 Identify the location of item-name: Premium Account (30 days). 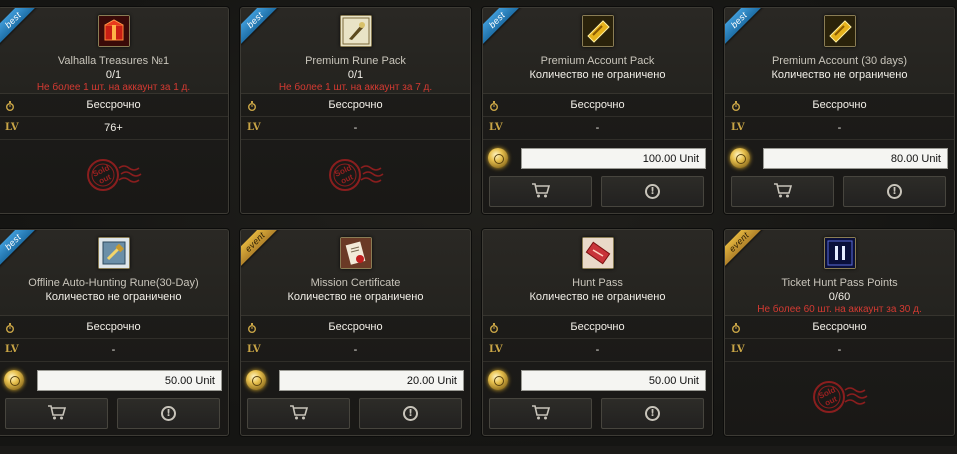
(839, 61).